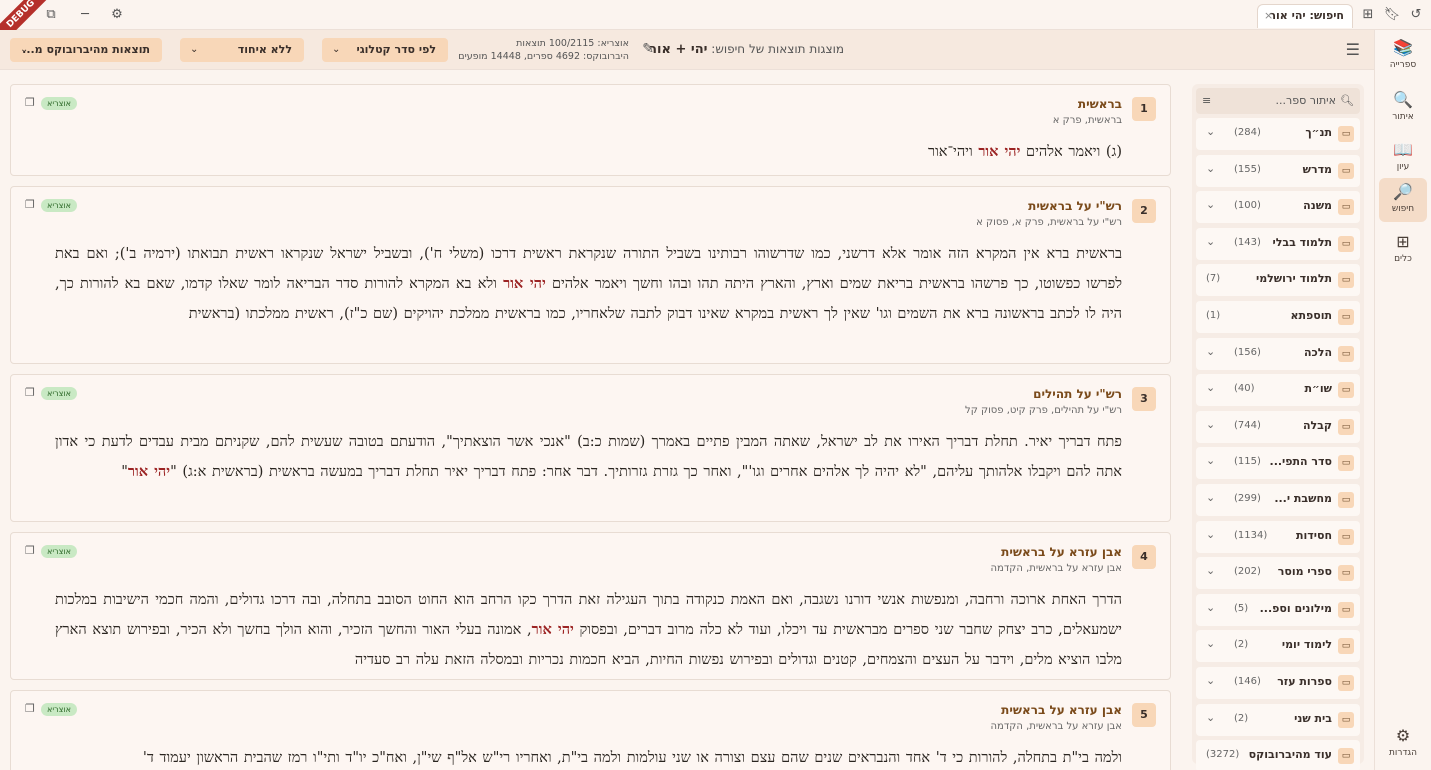 This screenshot has height=770, width=1431. What do you see at coordinates (1247, 352) in the screenshot?
I see `category-count: (156)` at bounding box center [1247, 352].